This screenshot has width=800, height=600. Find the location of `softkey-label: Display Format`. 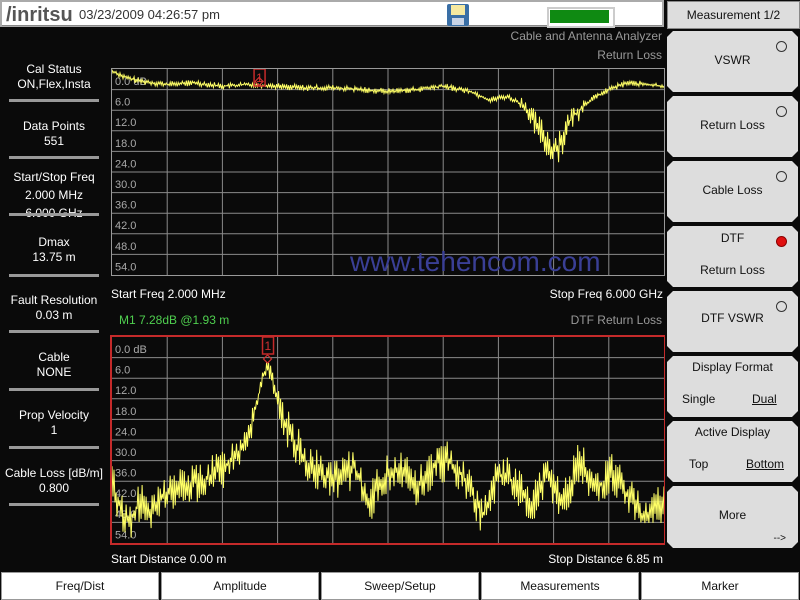

softkey-label: Display Format is located at coordinates (732, 367).